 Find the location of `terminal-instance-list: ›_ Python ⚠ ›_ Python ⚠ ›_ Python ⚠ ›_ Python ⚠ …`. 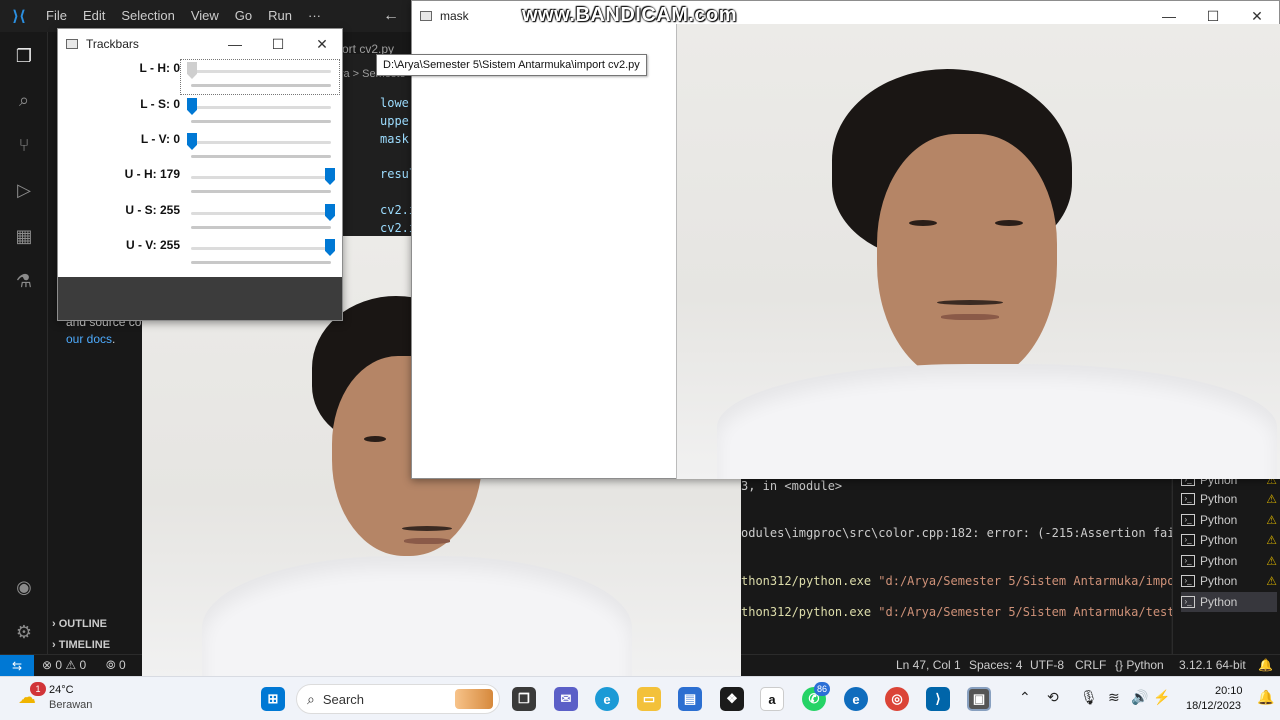

terminal-instance-list: ›_ Python ⚠ ›_ Python ⚠ ›_ Python ⚠ ›_ Python ⚠ … is located at coordinates (1226, 563).